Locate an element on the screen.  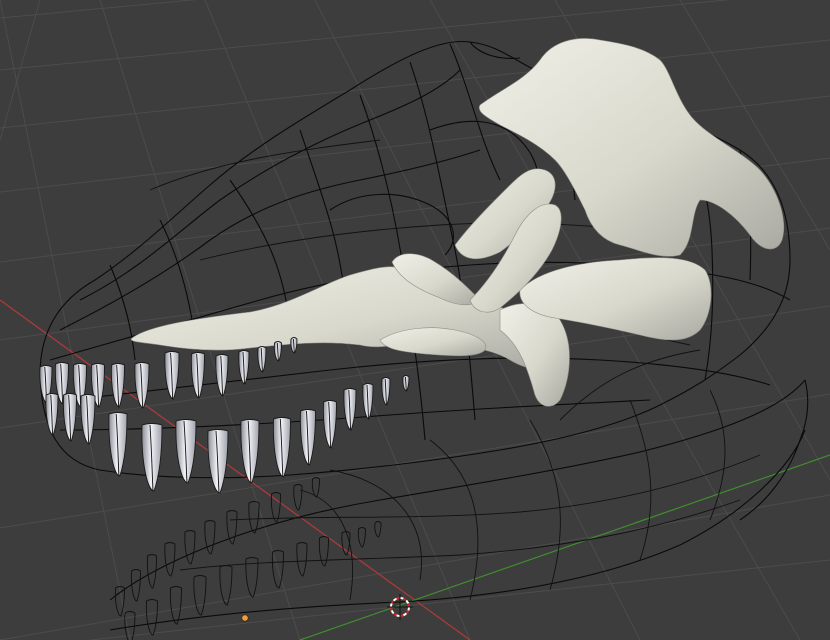
3d-cursor-icon is located at coordinates (400, 607).